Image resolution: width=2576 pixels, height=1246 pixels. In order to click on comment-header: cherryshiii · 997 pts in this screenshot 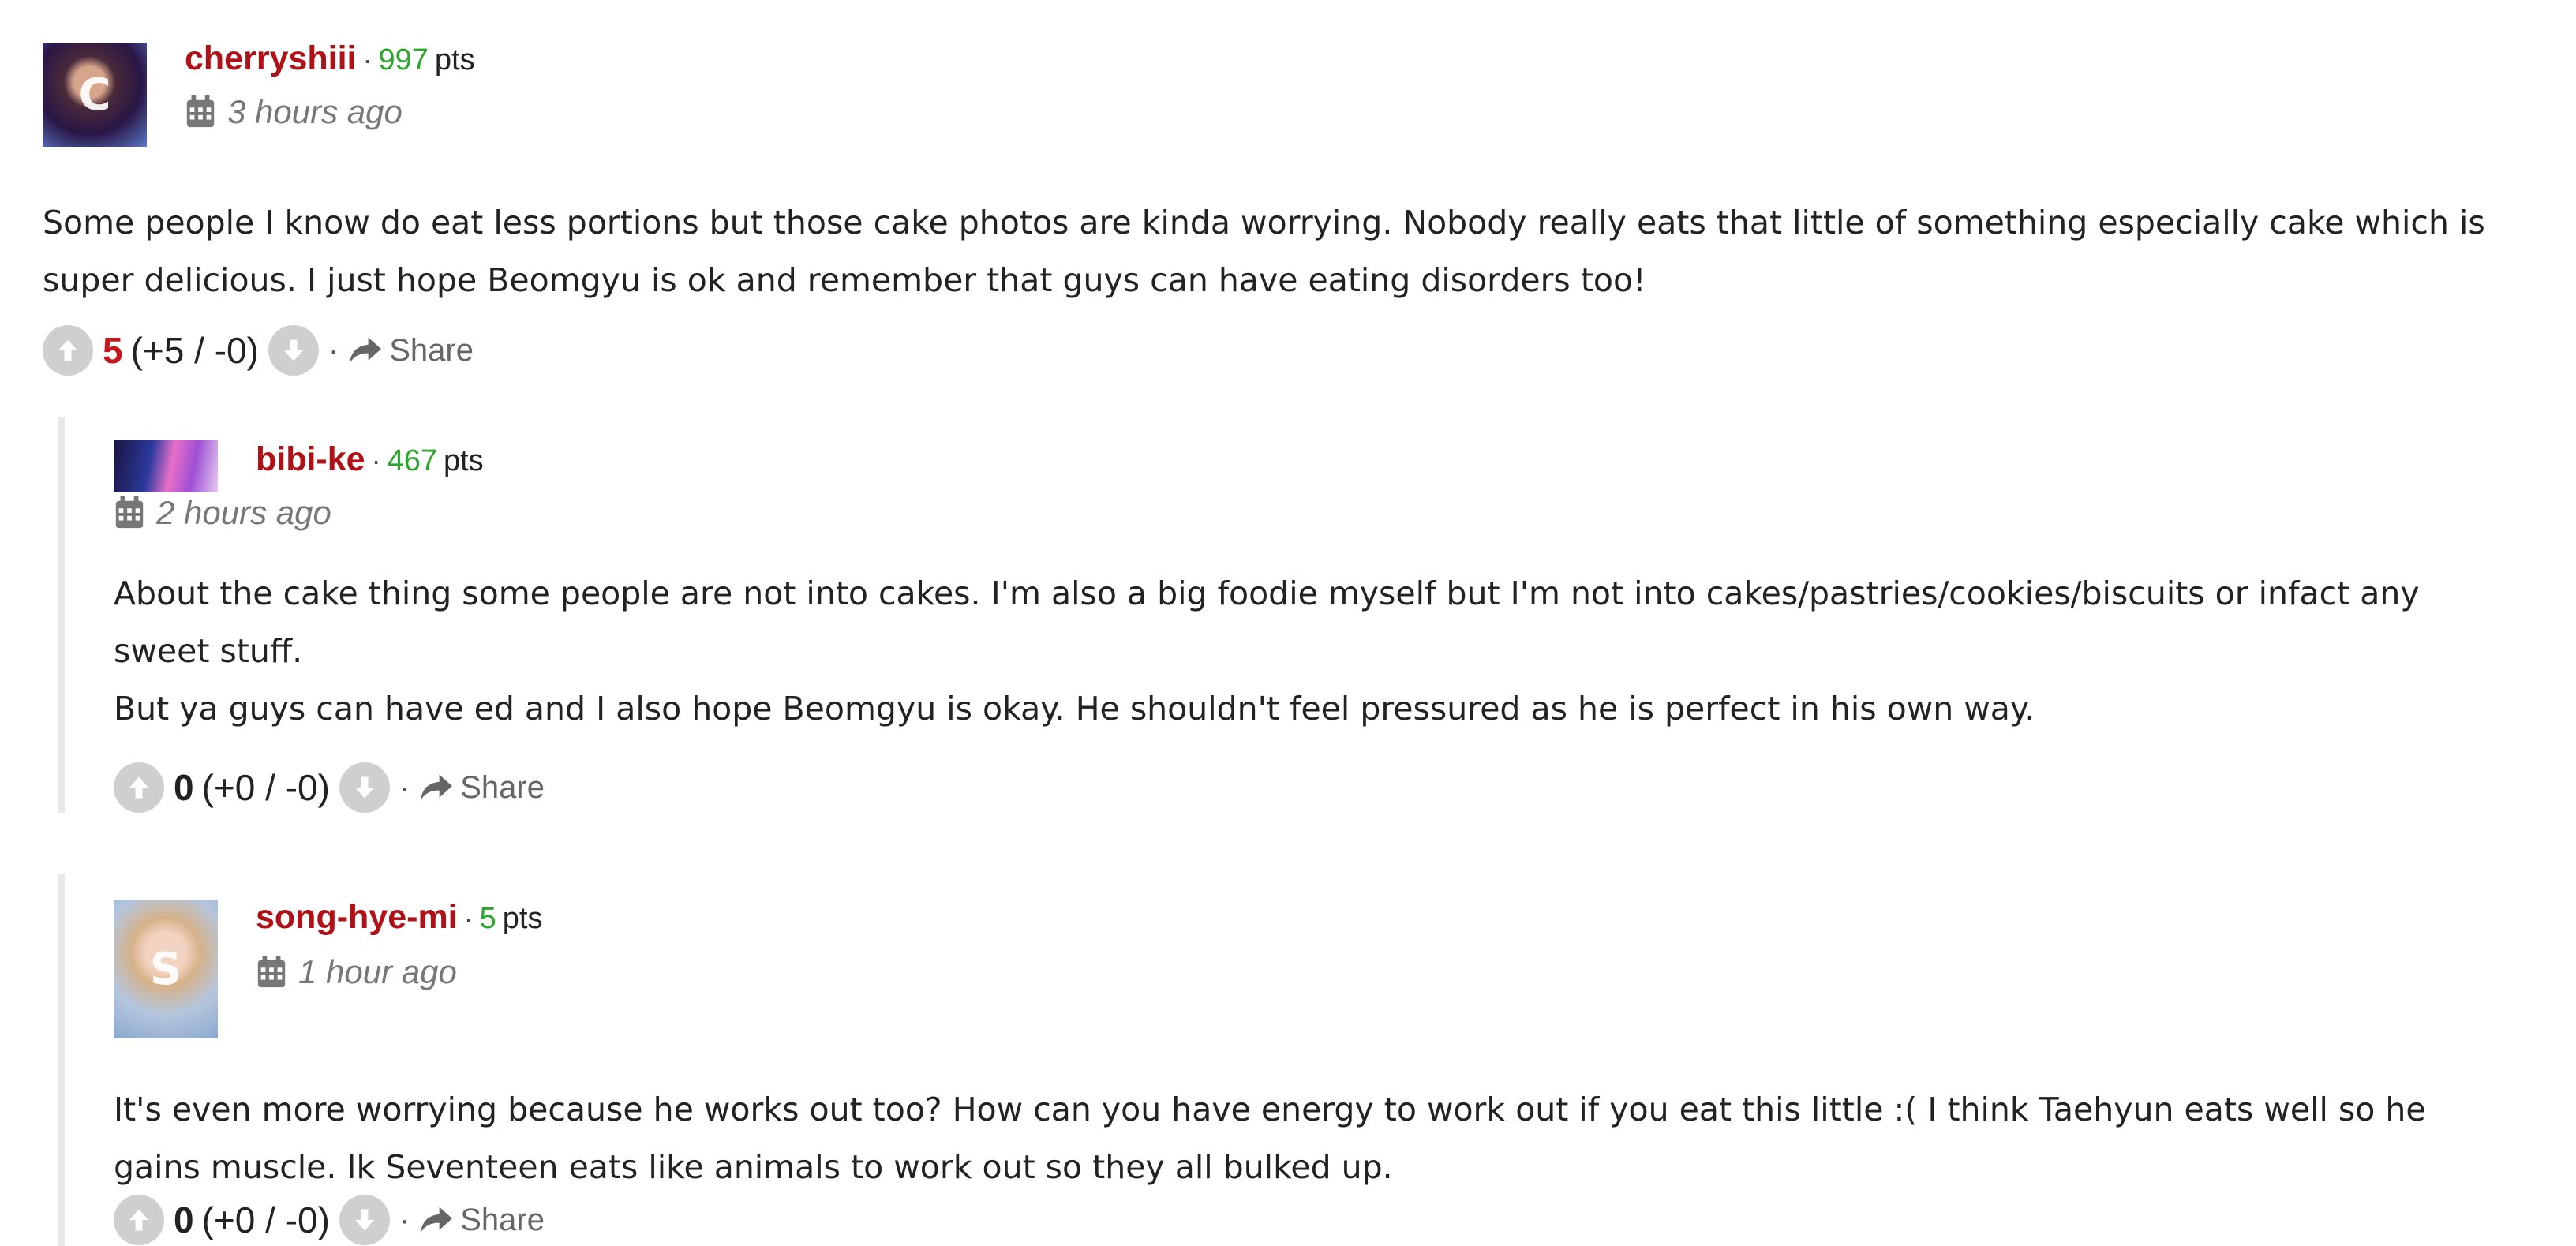, I will do `click(330, 59)`.